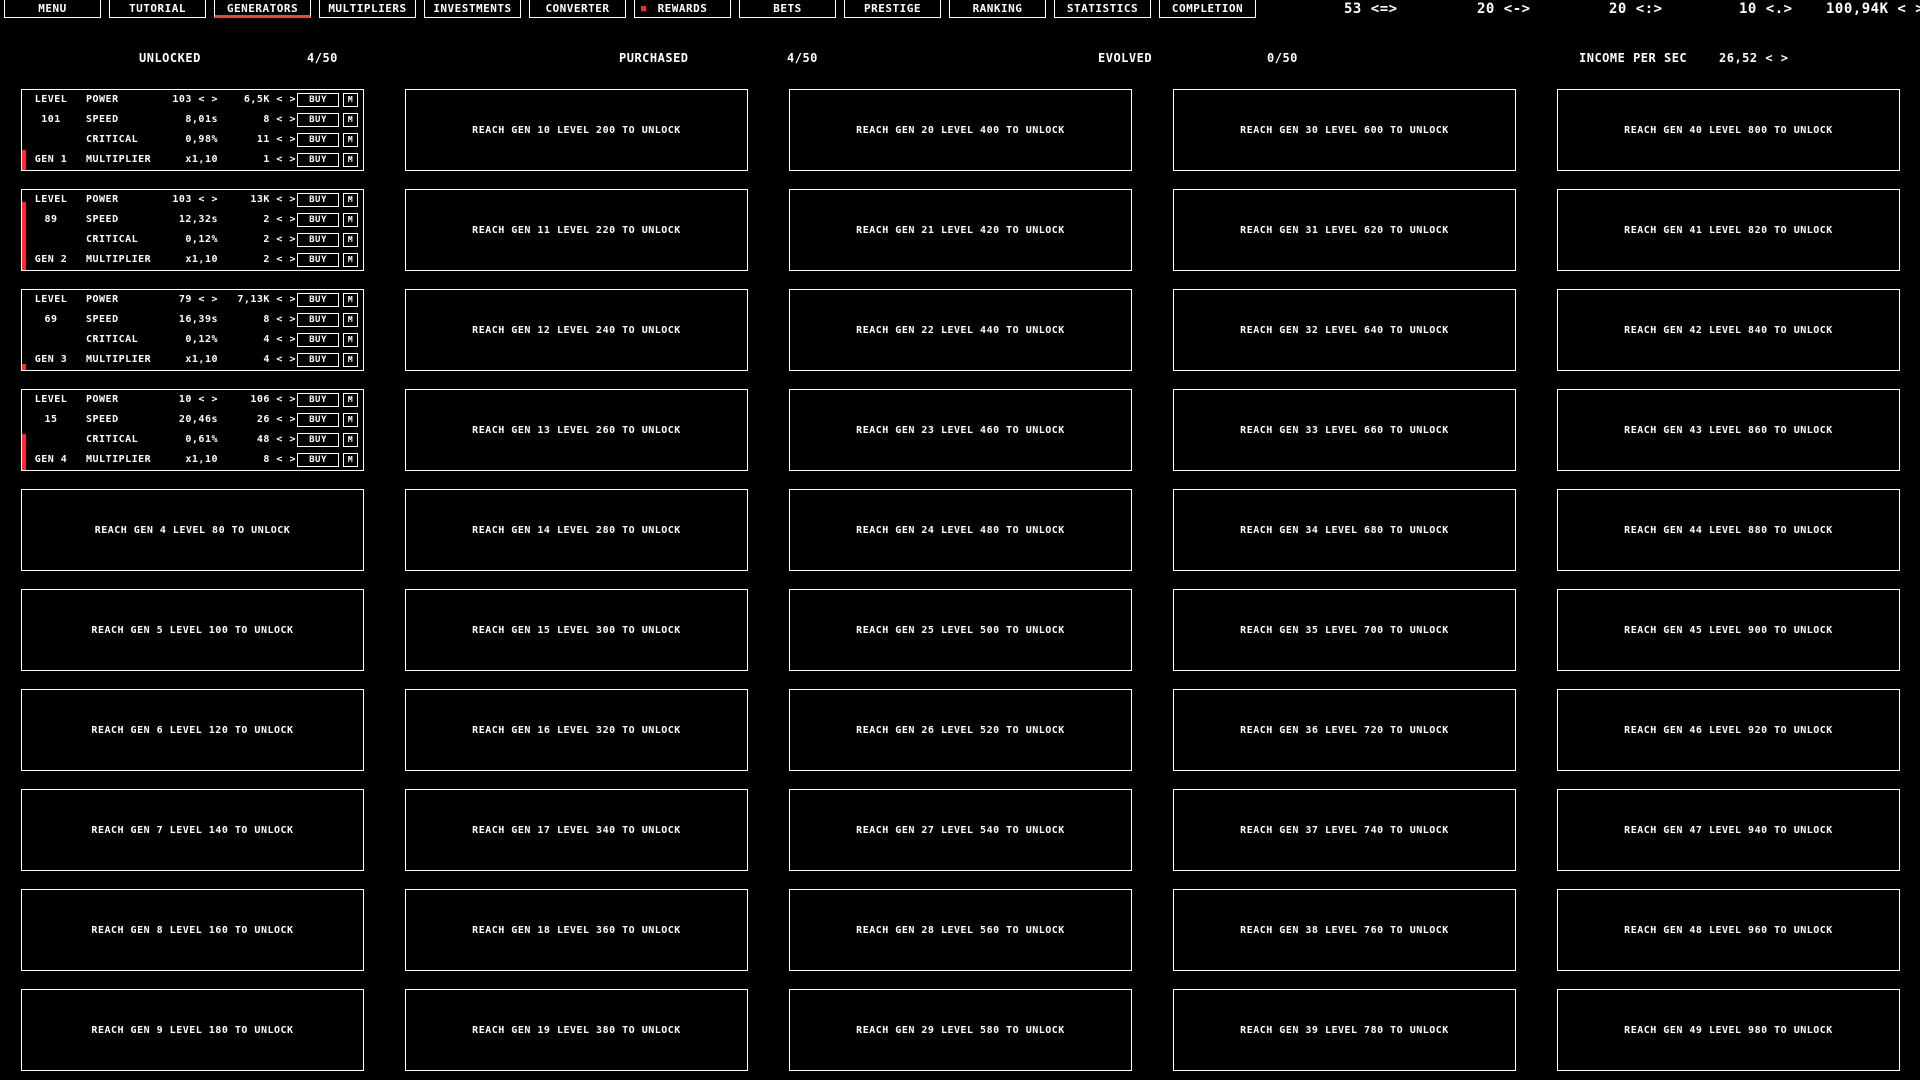  I want to click on locked-generator-card: REACH GEN 27 LEVEL 540 TO UNLOCK, so click(960, 830).